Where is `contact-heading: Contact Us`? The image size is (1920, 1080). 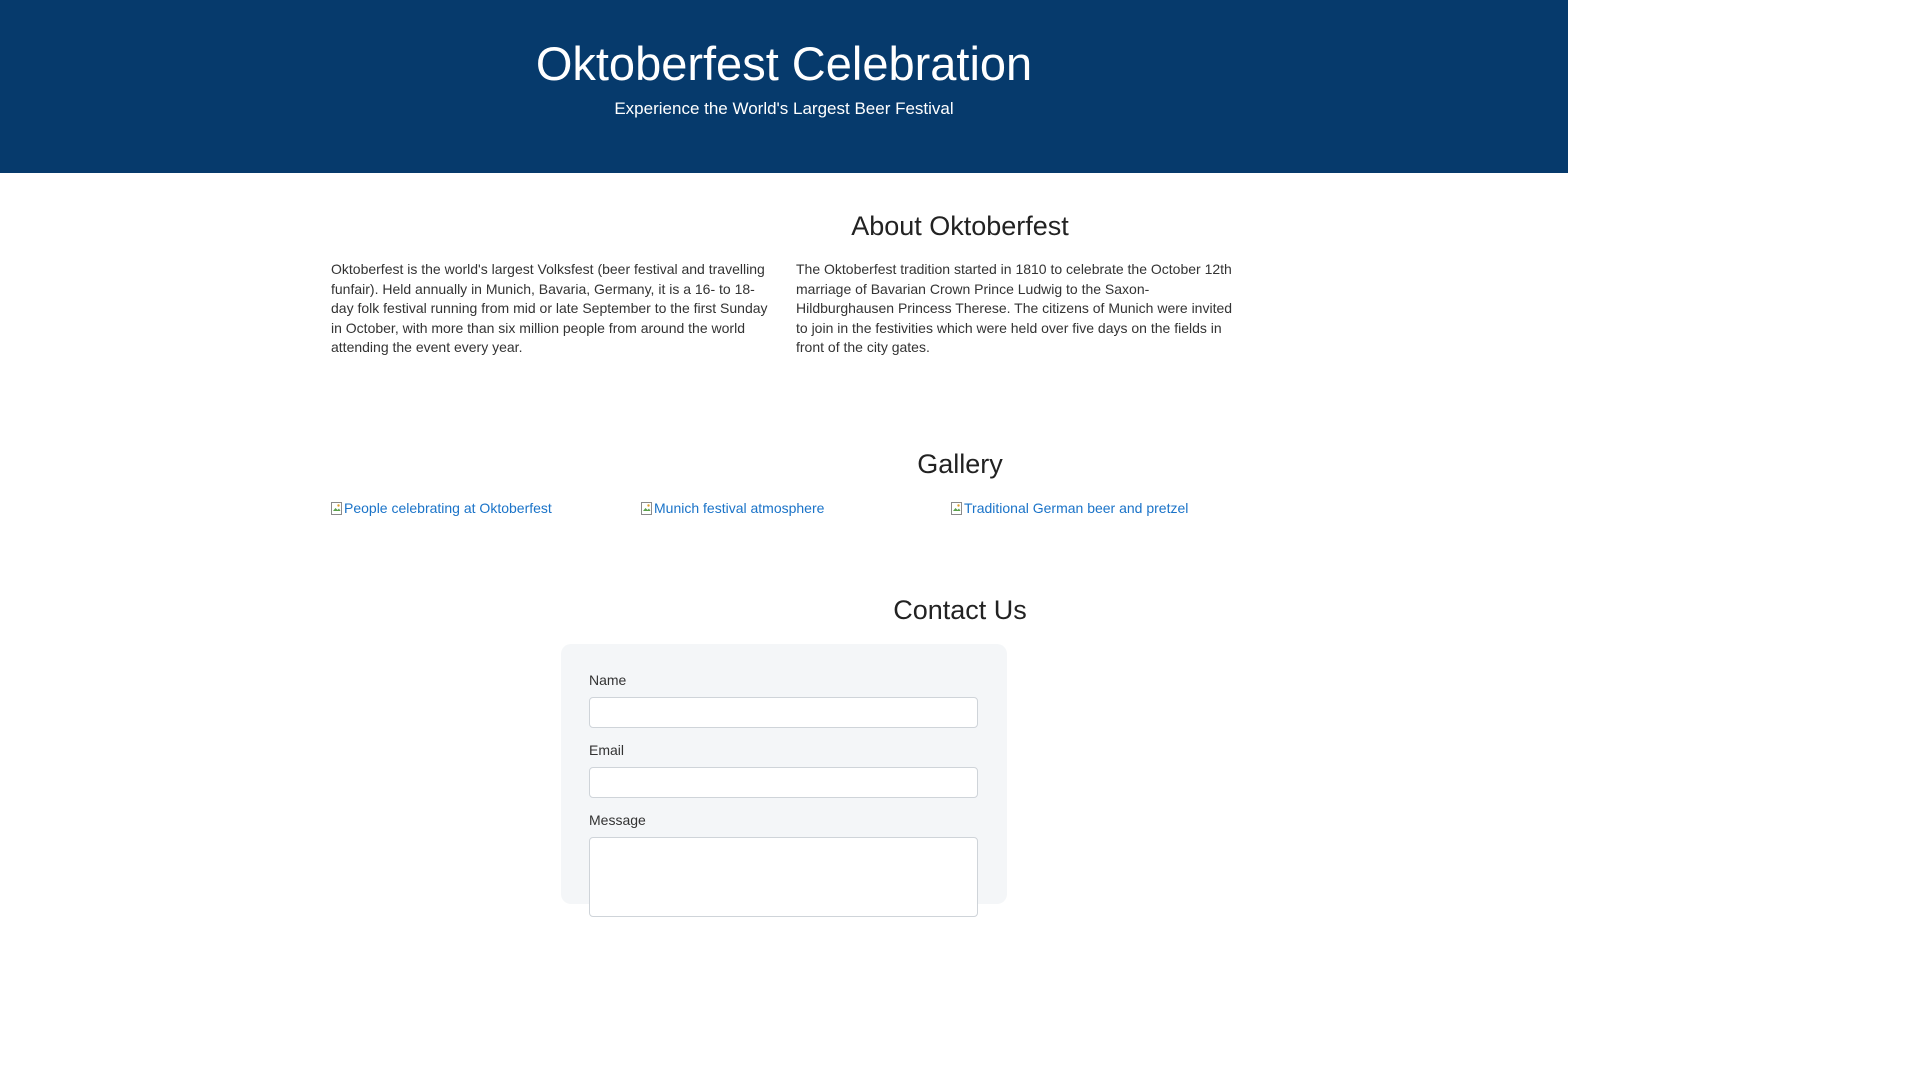 contact-heading: Contact Us is located at coordinates (960, 610).